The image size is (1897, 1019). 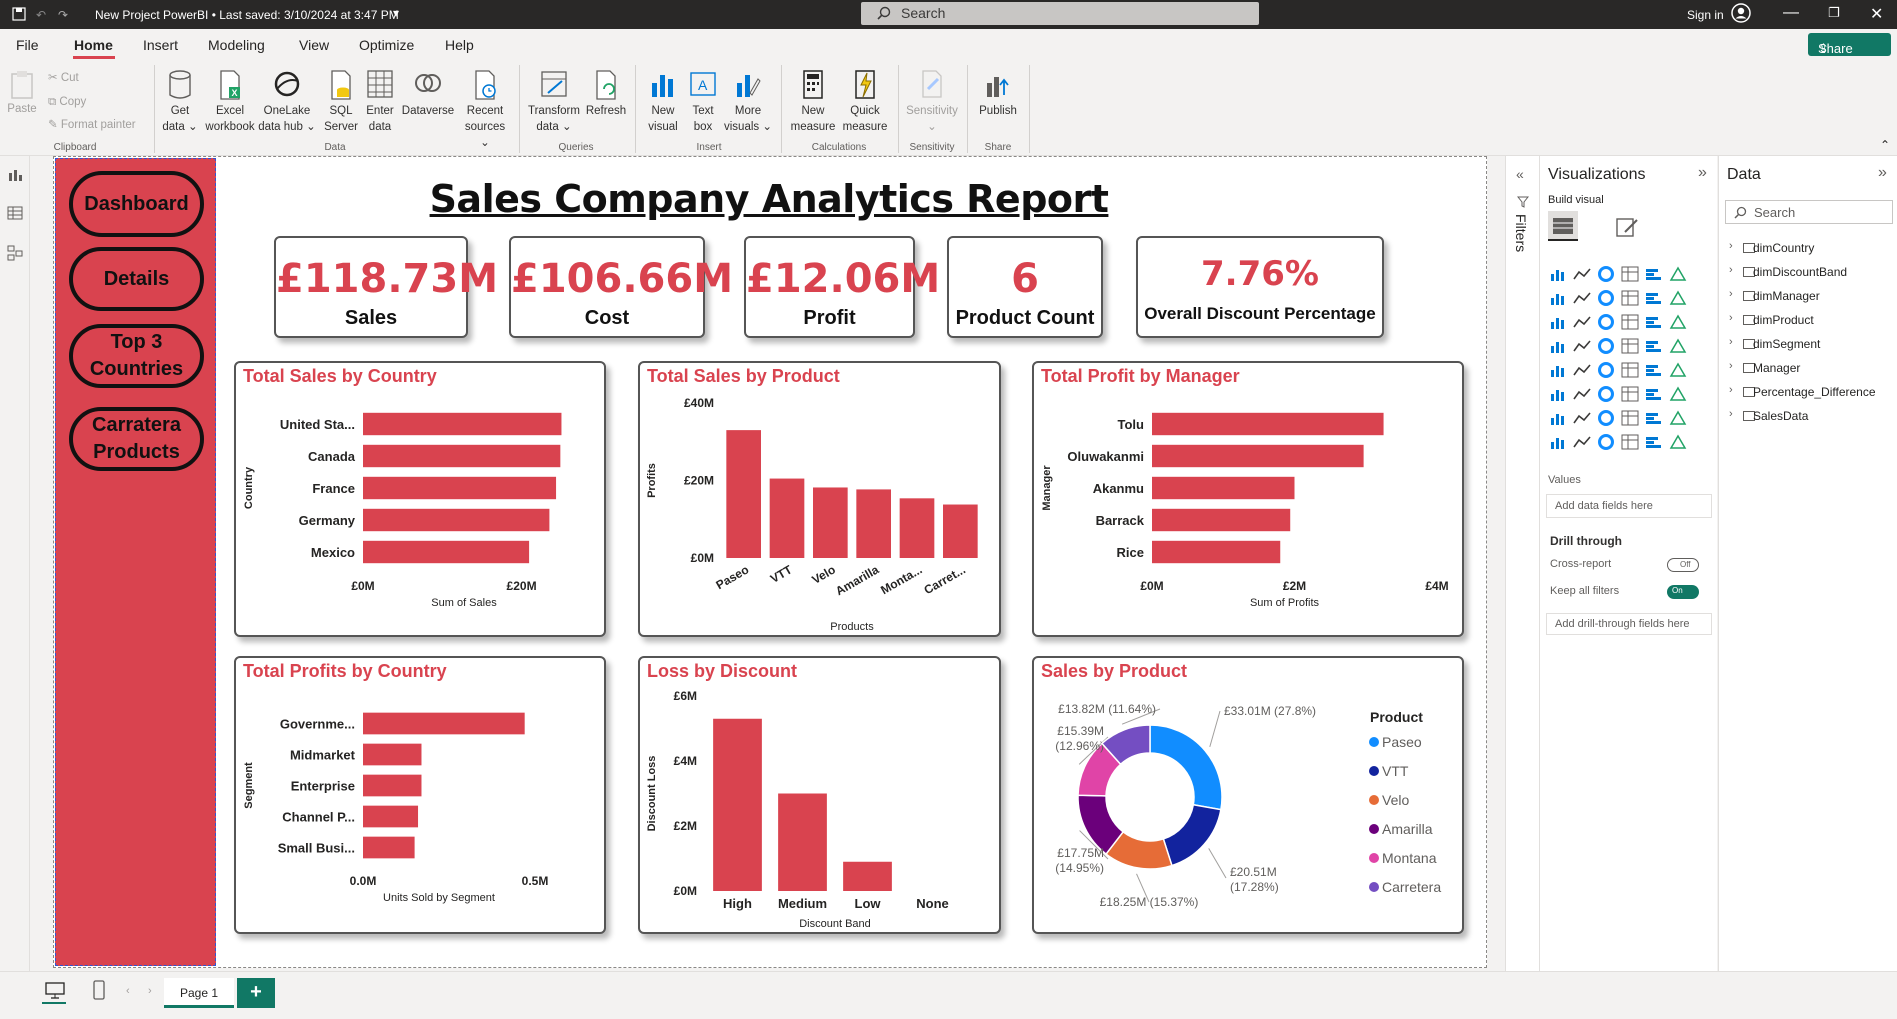 I want to click on keep-all-filters-toggle: On, so click(x=1683, y=592).